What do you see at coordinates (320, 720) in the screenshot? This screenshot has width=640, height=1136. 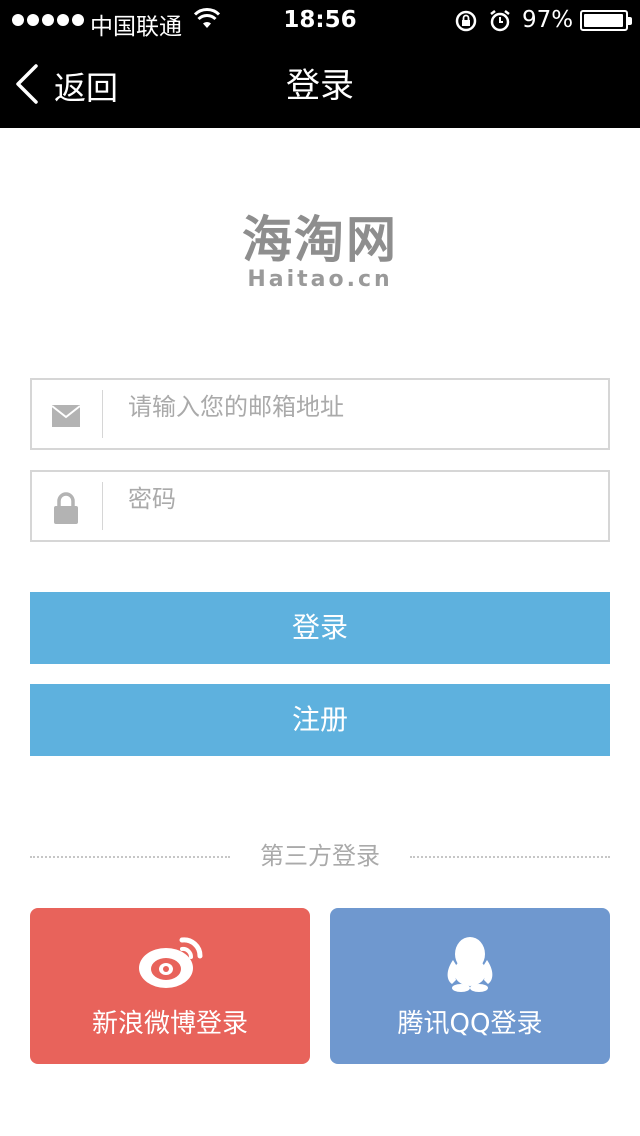 I see `register-button: 注册` at bounding box center [320, 720].